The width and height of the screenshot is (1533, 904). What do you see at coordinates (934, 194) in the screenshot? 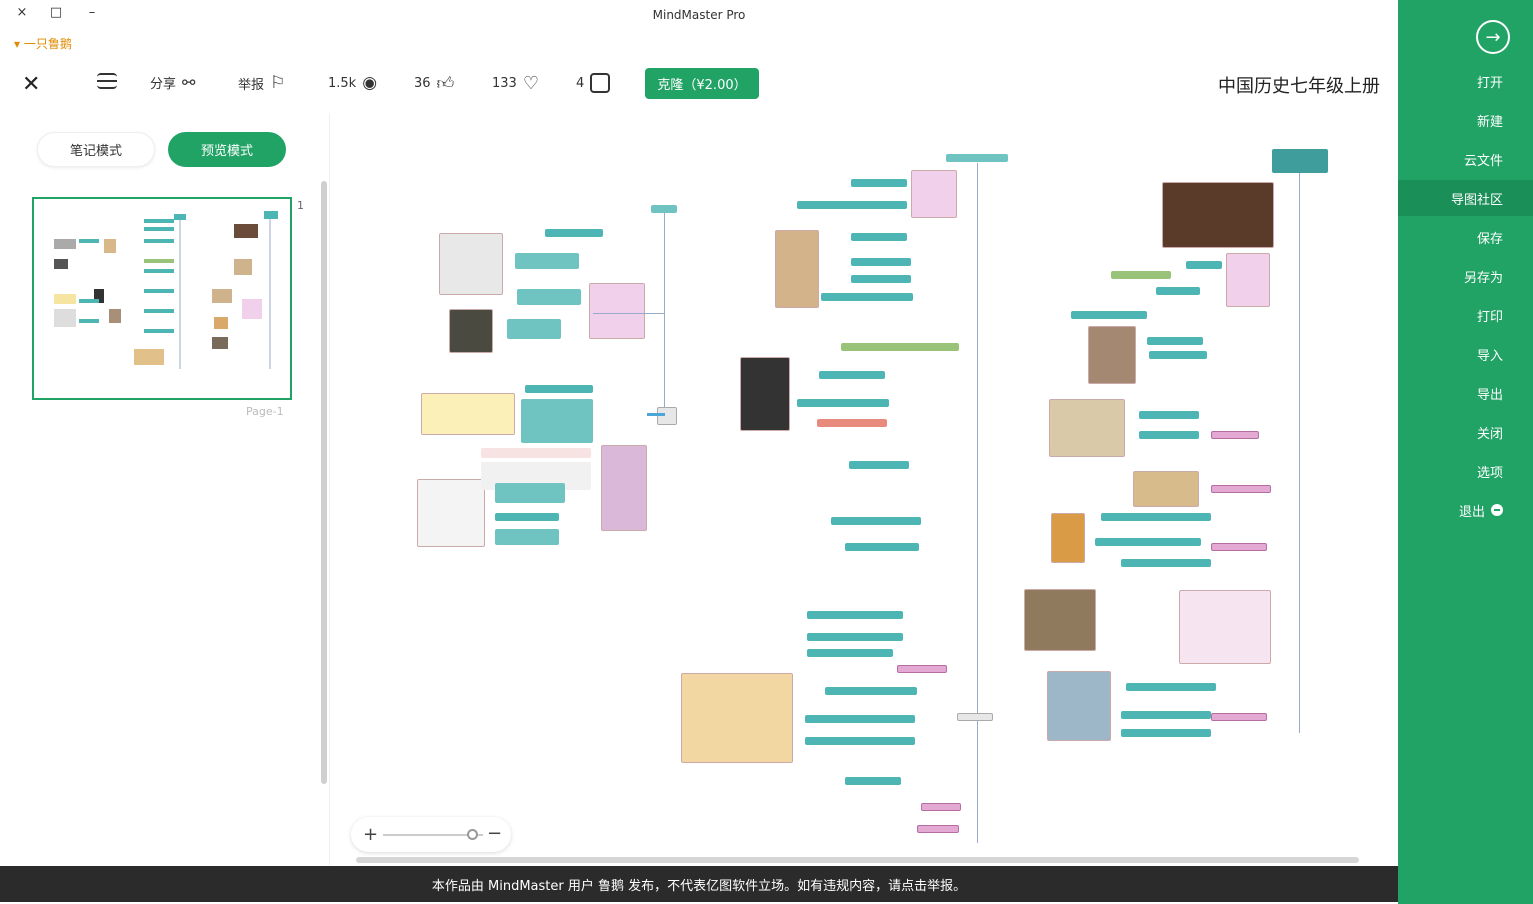
I see `emperor-image` at bounding box center [934, 194].